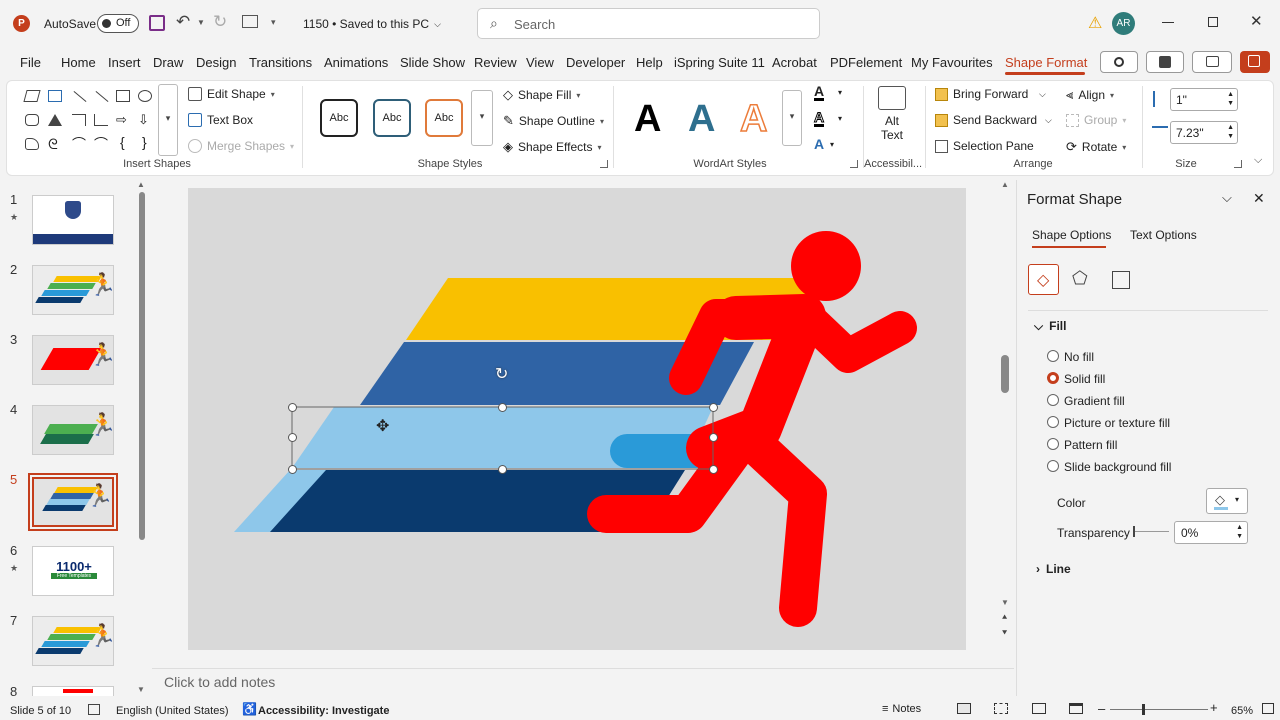 The height and width of the screenshot is (720, 1280). What do you see at coordinates (118, 23) in the screenshot?
I see `autosave-toggle: Off` at bounding box center [118, 23].